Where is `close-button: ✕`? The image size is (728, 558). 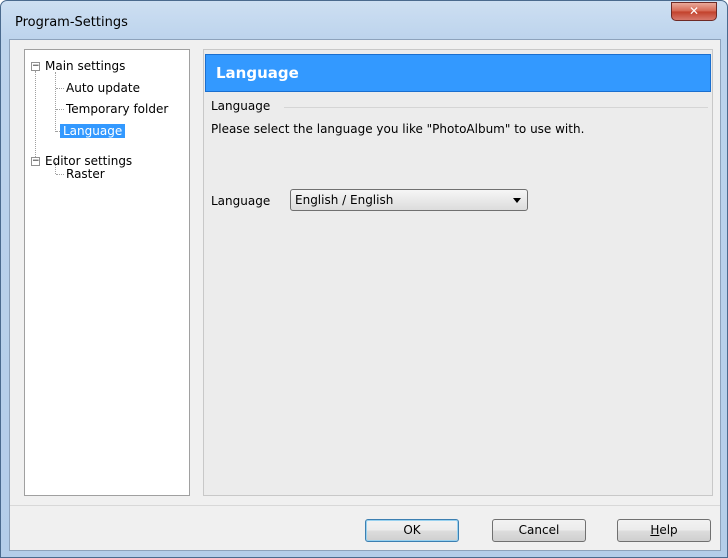
close-button: ✕ is located at coordinates (694, 11).